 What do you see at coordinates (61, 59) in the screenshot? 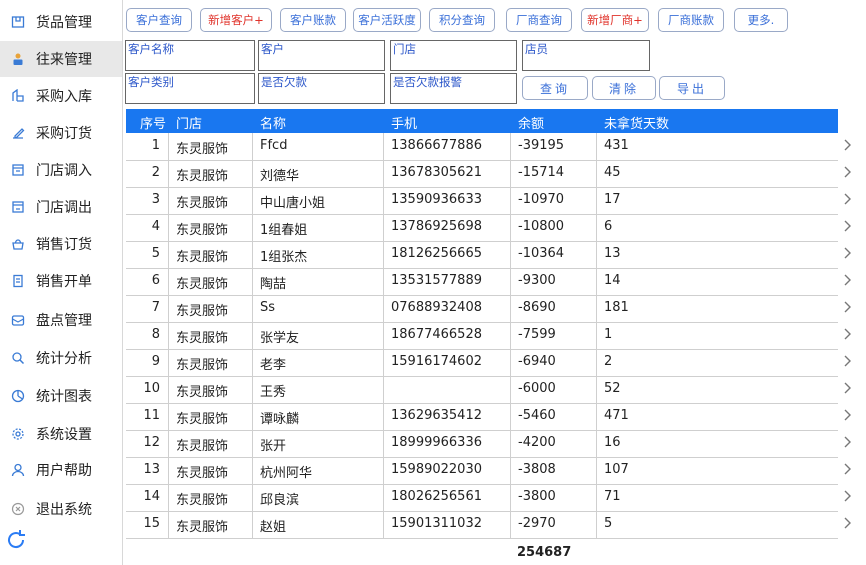
I see `sidebar-item-contacts: 往来管理` at bounding box center [61, 59].